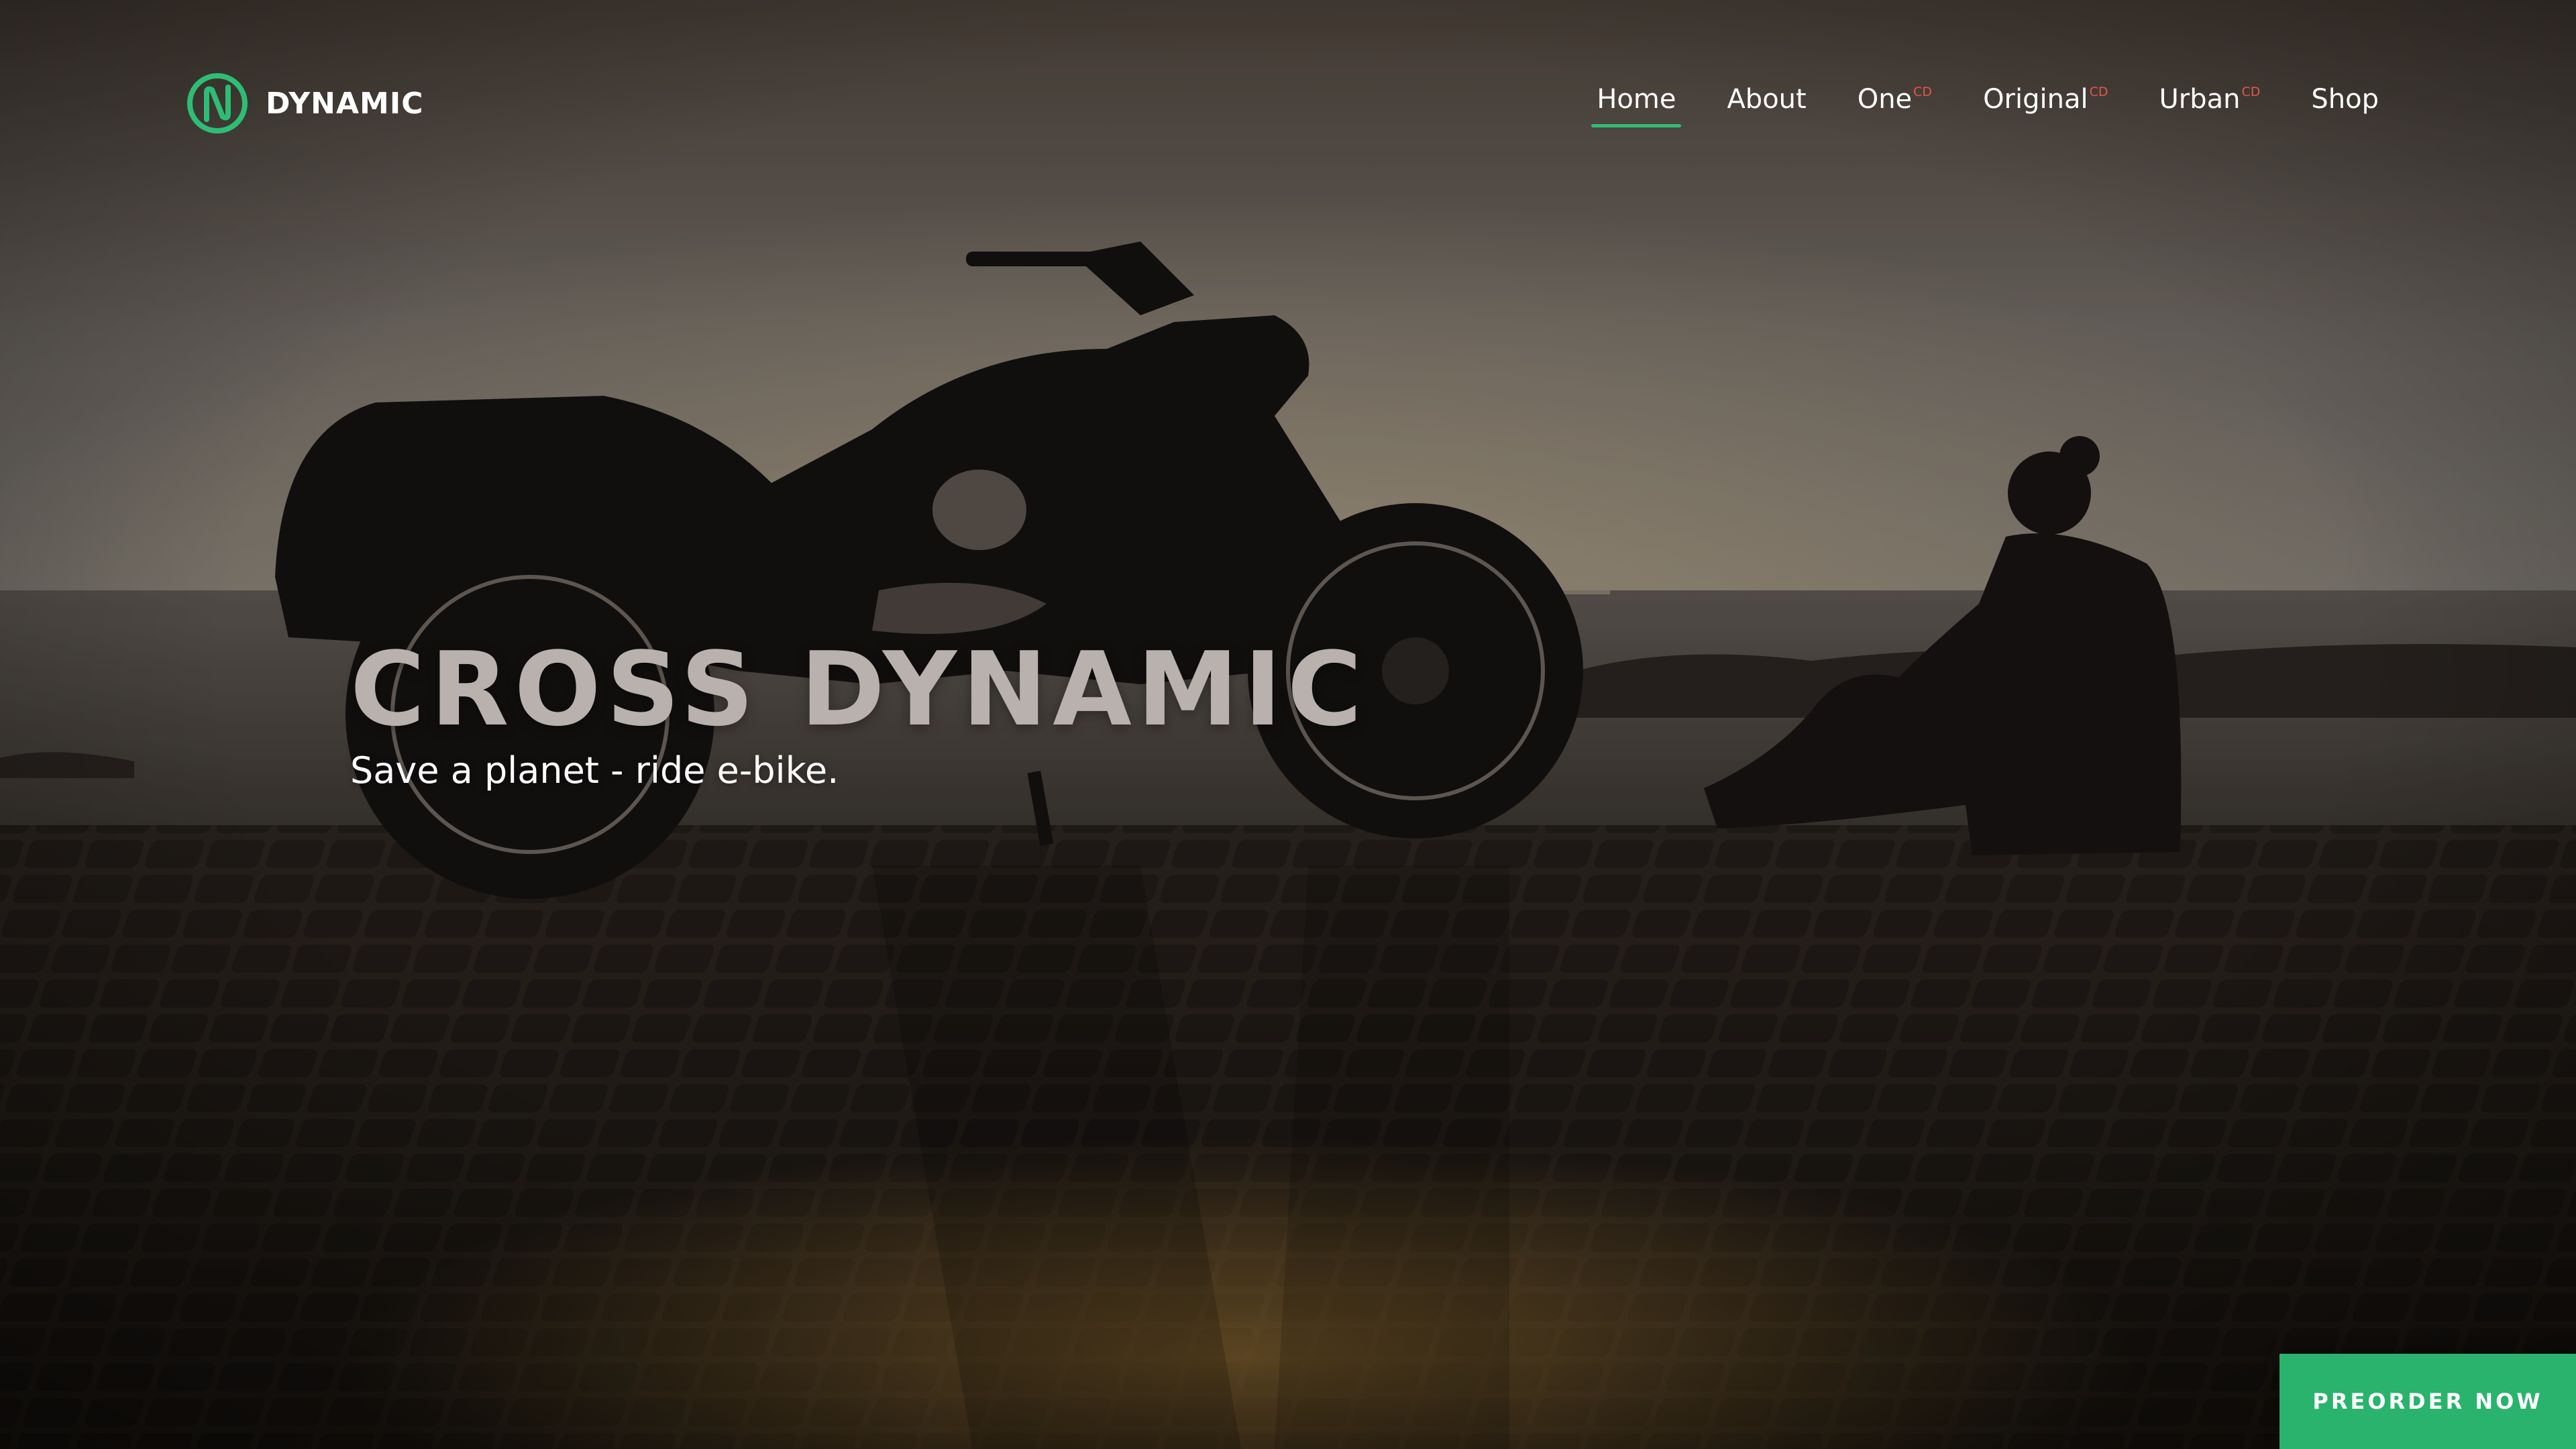 This screenshot has height=1449, width=2576. What do you see at coordinates (2427, 1401) in the screenshot?
I see `preorder-now-button: PREORDER NOW` at bounding box center [2427, 1401].